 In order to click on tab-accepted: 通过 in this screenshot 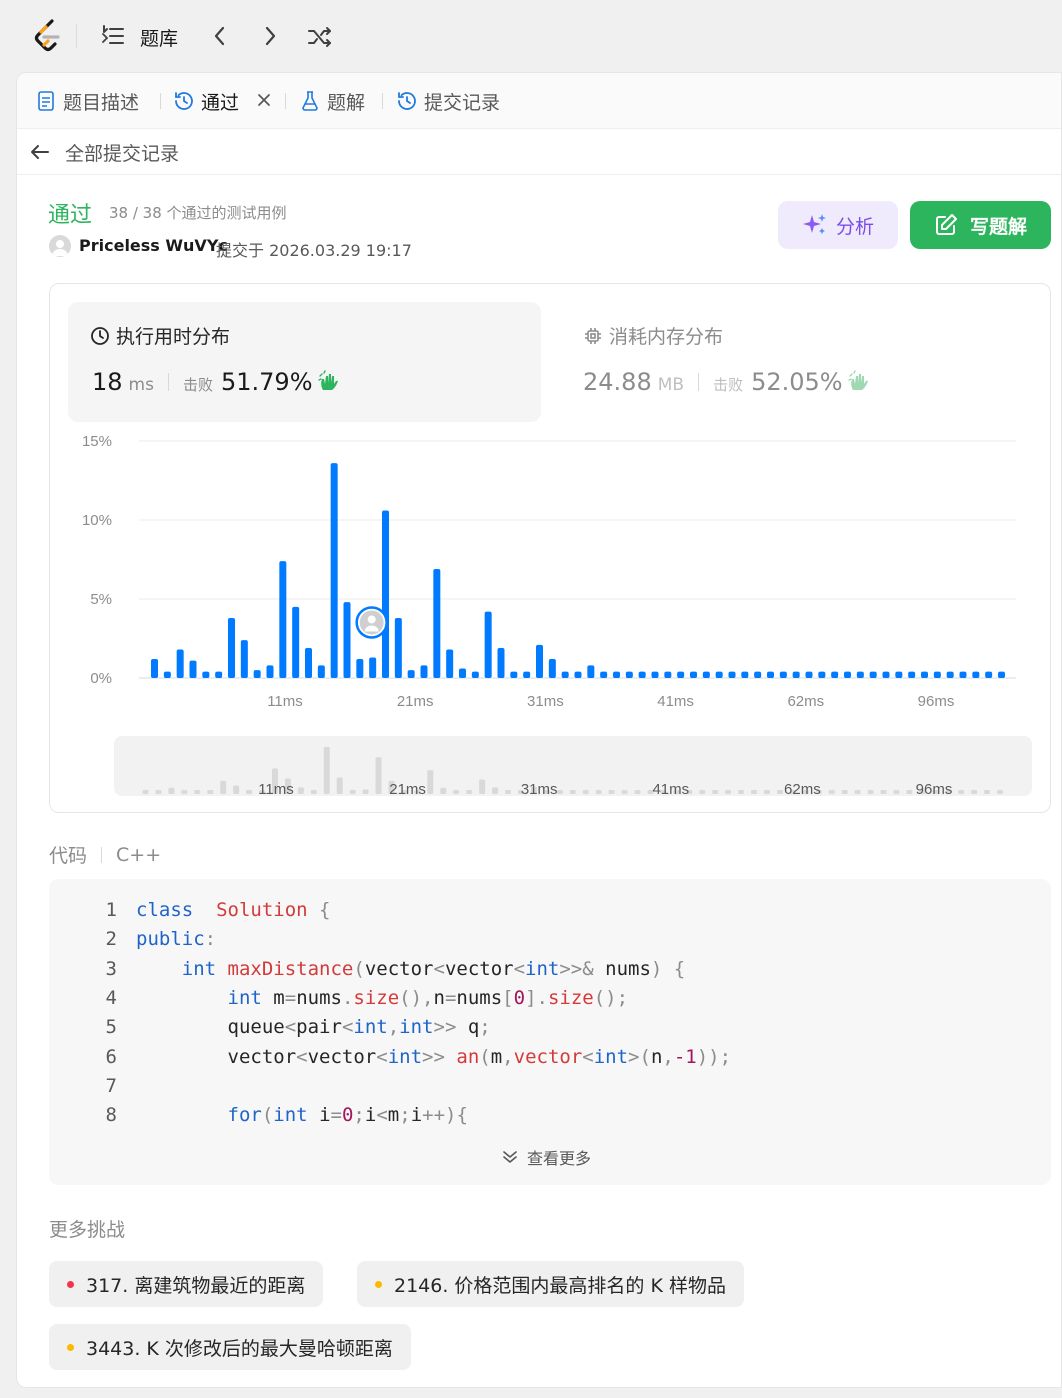, I will do `click(206, 101)`.